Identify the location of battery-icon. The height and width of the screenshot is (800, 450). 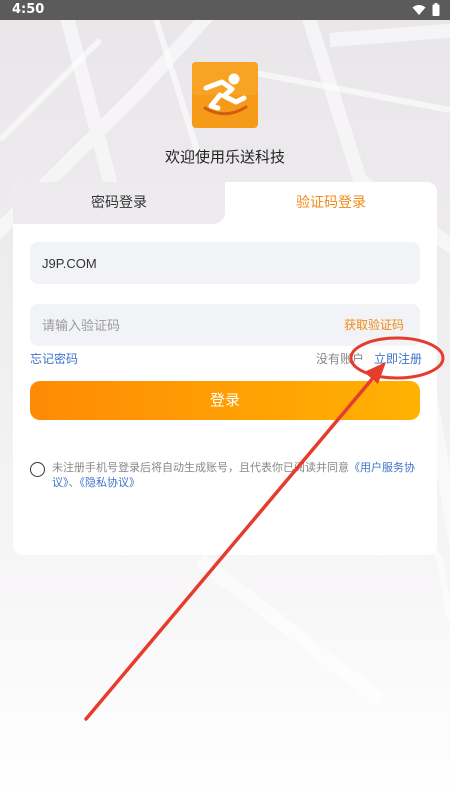
(436, 9).